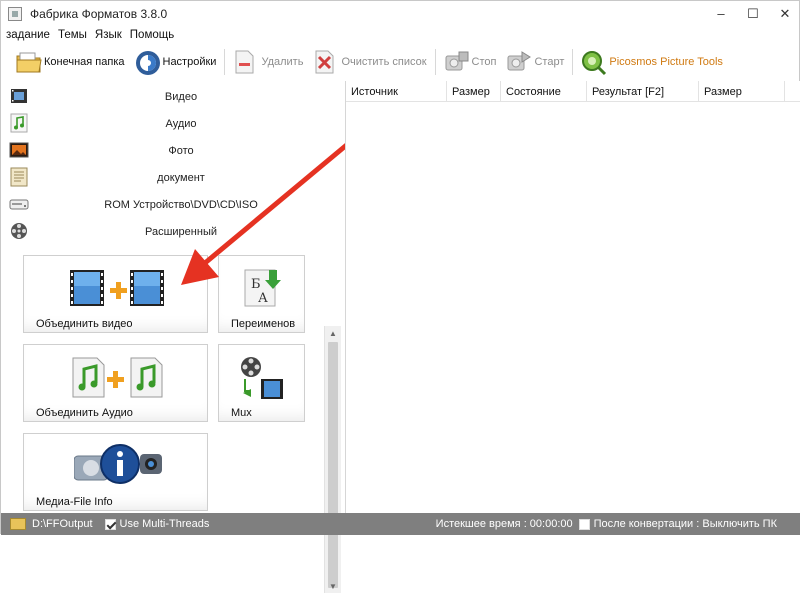 The width and height of the screenshot is (800, 593). I want to click on settings-label: Настройки, so click(189, 62).